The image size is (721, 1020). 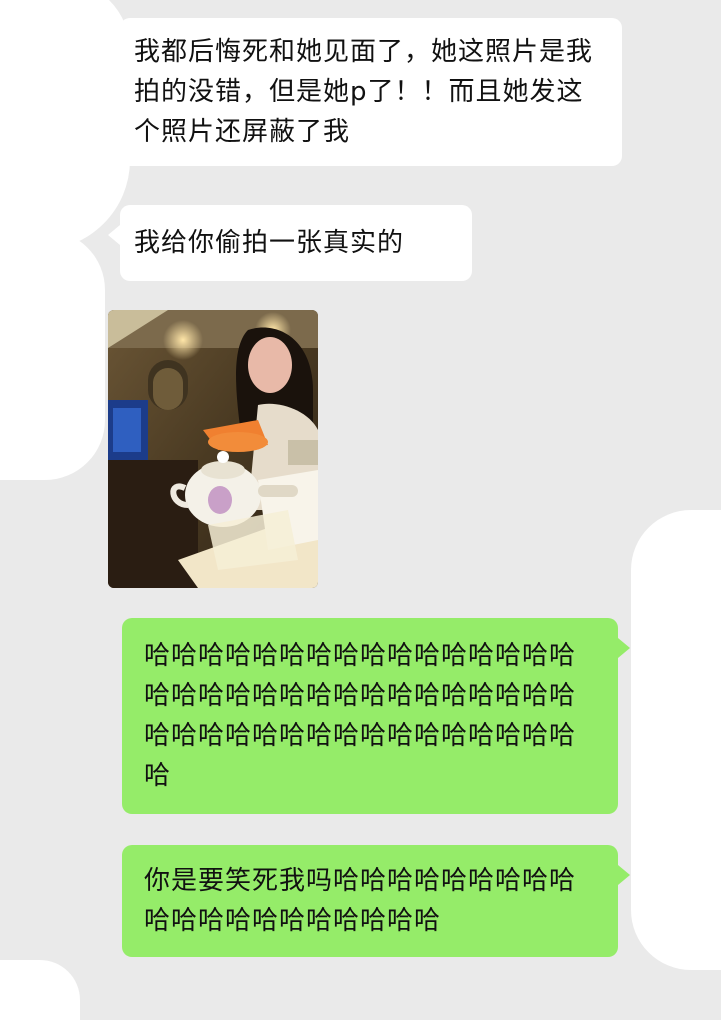 What do you see at coordinates (376, 901) in the screenshot?
I see `sent-message-bubble: 你是要笑死我吗哈哈哈哈哈哈哈哈哈哈哈哈哈哈哈哈哈哈哈哈` at bounding box center [376, 901].